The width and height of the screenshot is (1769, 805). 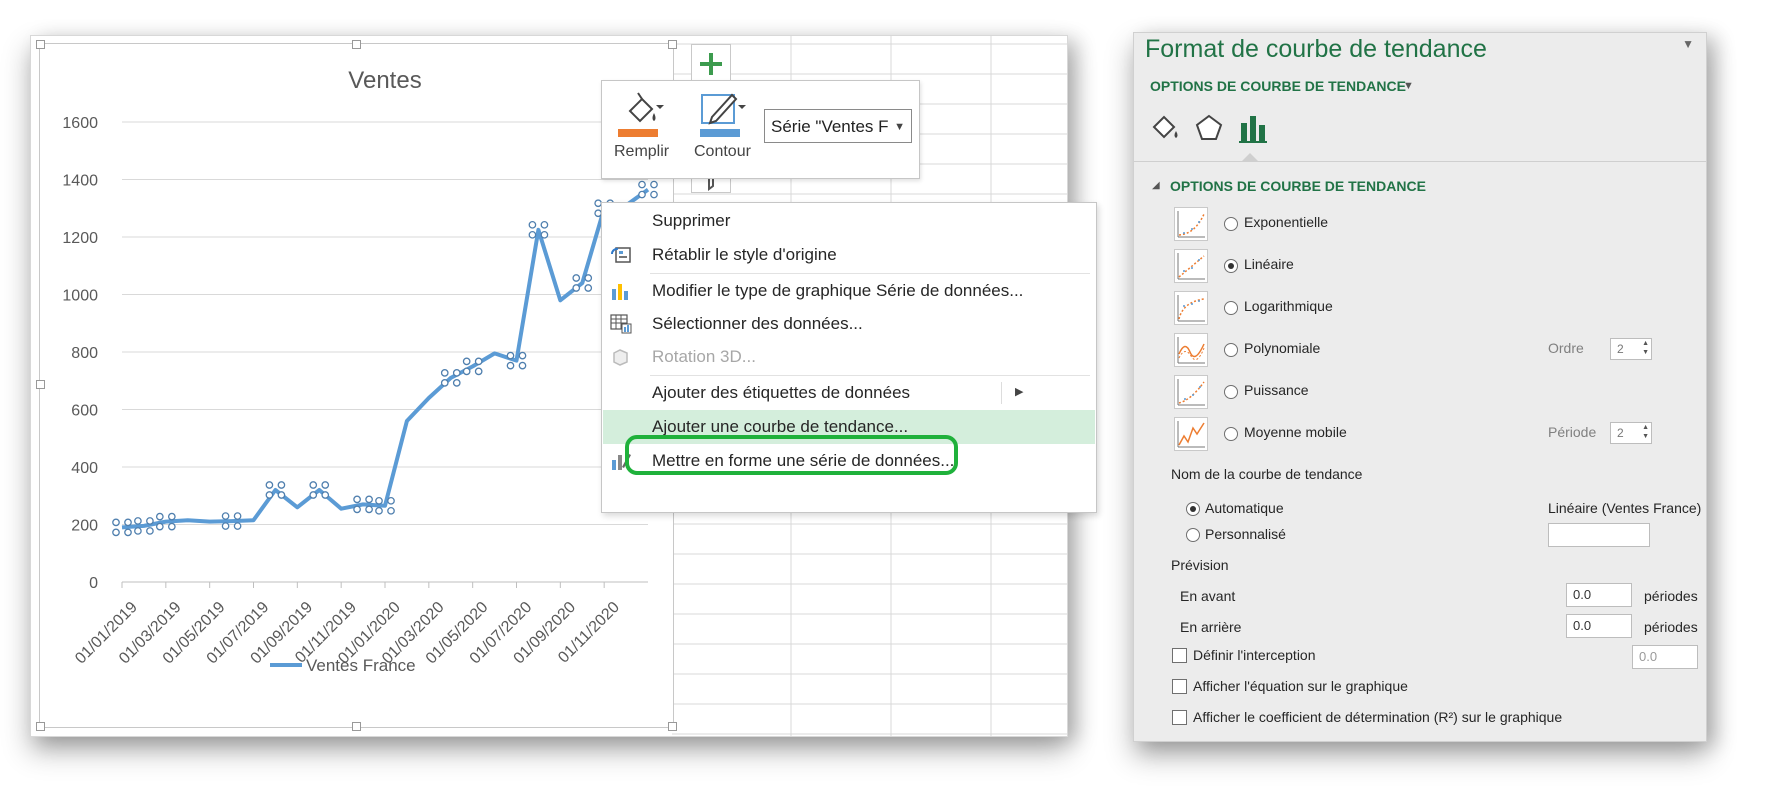 I want to click on series-selector-value: Série "Ventes F, so click(x=830, y=126).